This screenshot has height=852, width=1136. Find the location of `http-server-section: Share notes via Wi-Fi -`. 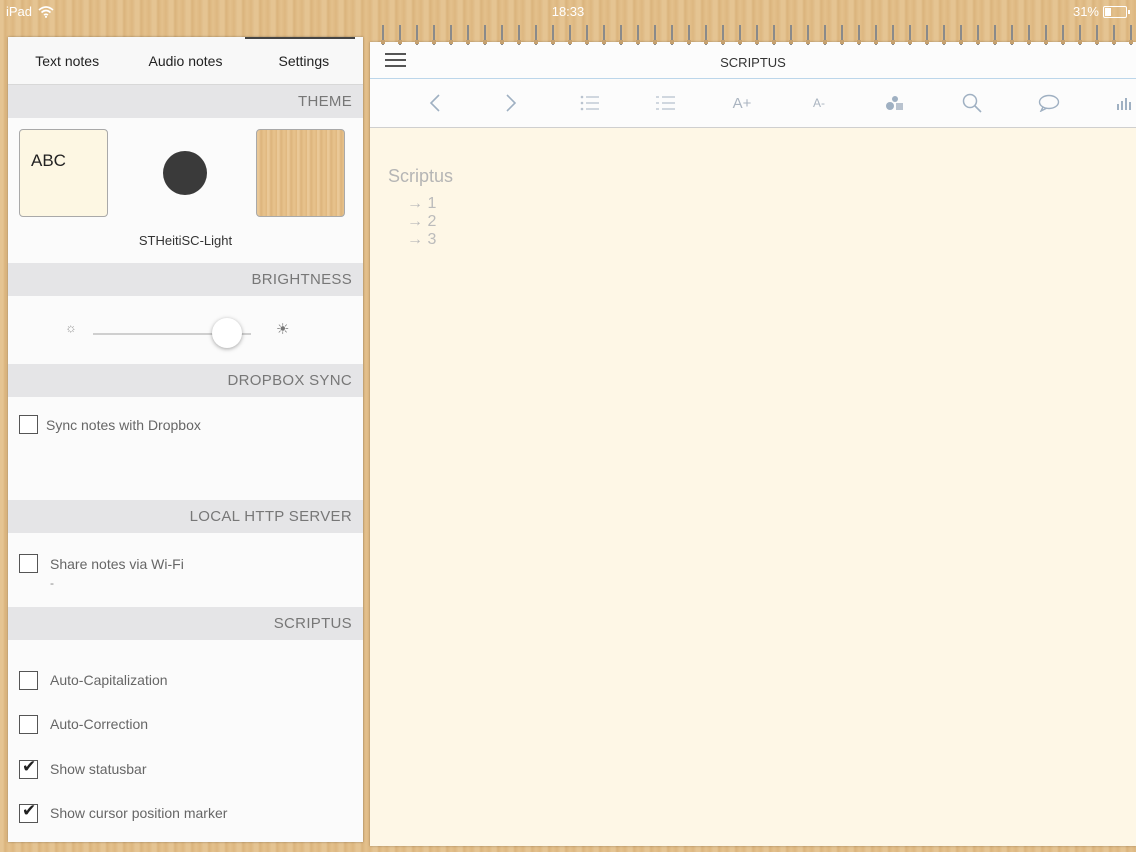

http-server-section: Share notes via Wi-Fi - is located at coordinates (185, 570).